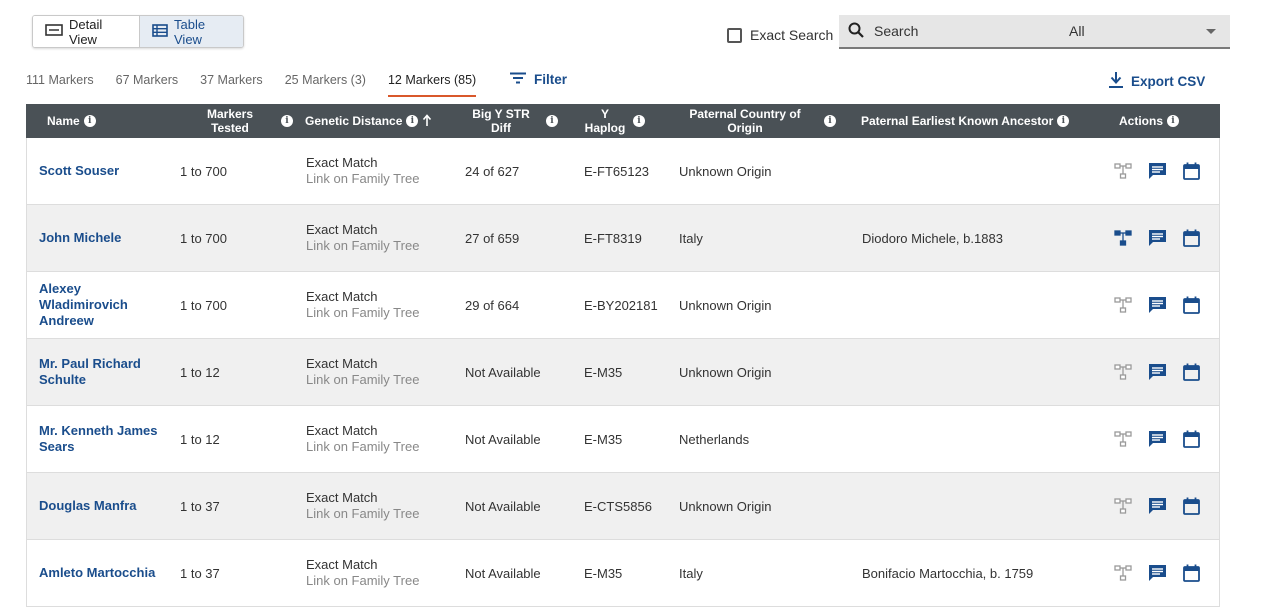 Image resolution: width=1280 pixels, height=607 pixels. I want to click on col-earliest-ancestor: Paternal Earliest Known Ancestor i, so click(979, 121).